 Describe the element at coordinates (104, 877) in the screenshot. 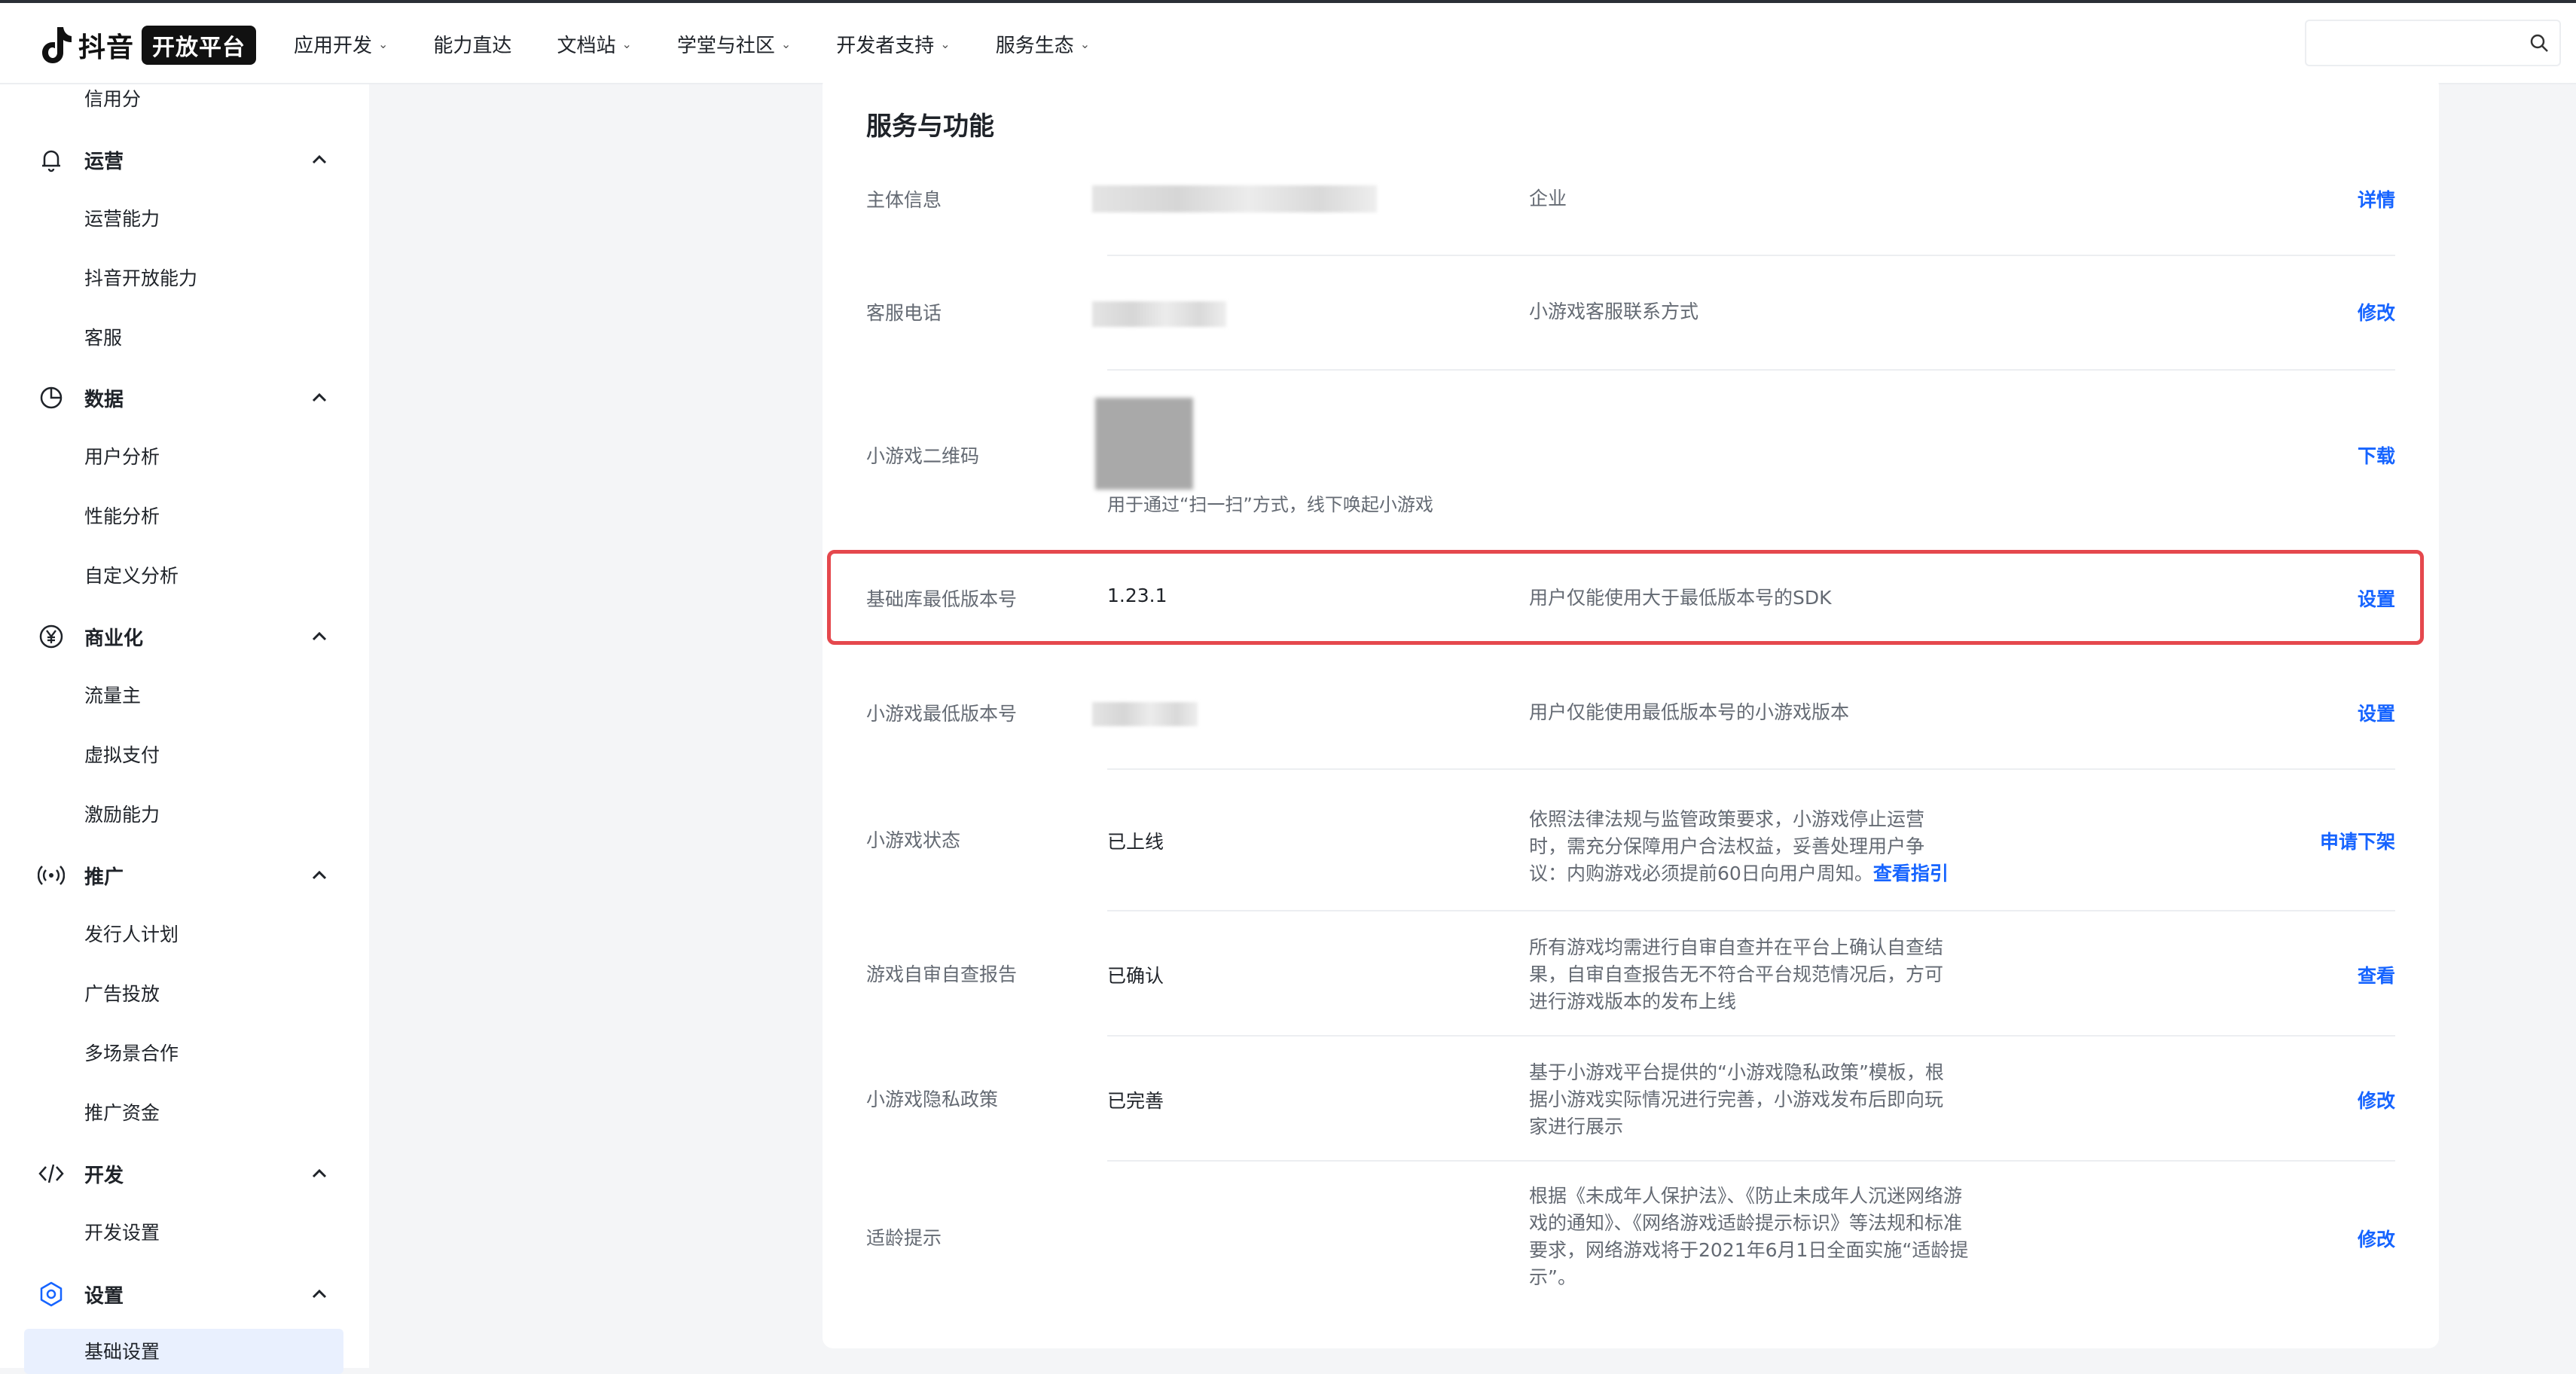

I see `sidebar-group-label: 推广` at that location.